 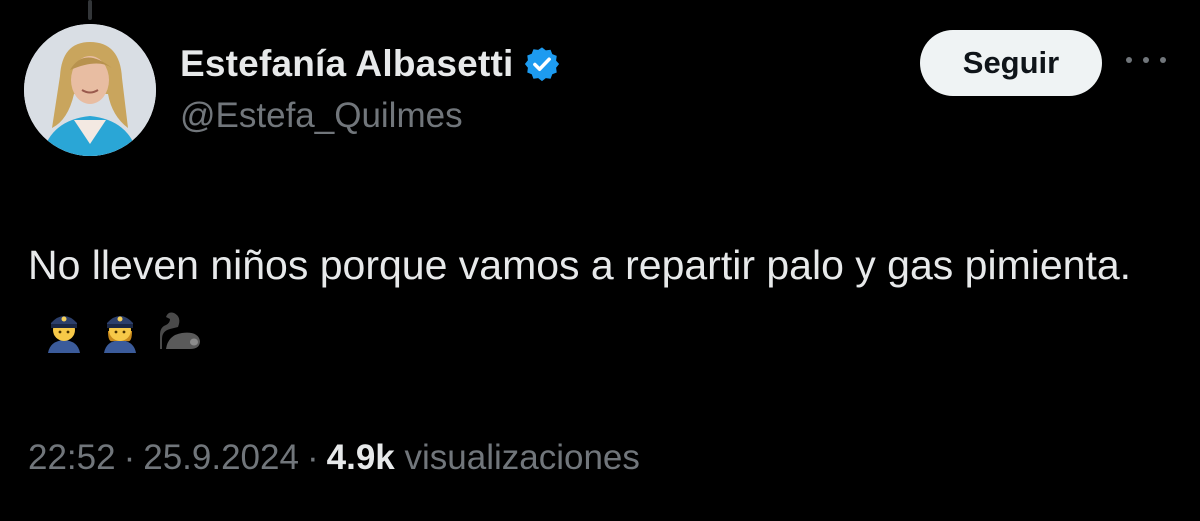 I want to click on author-name-row: Estefanía Albasetti, so click(x=370, y=64).